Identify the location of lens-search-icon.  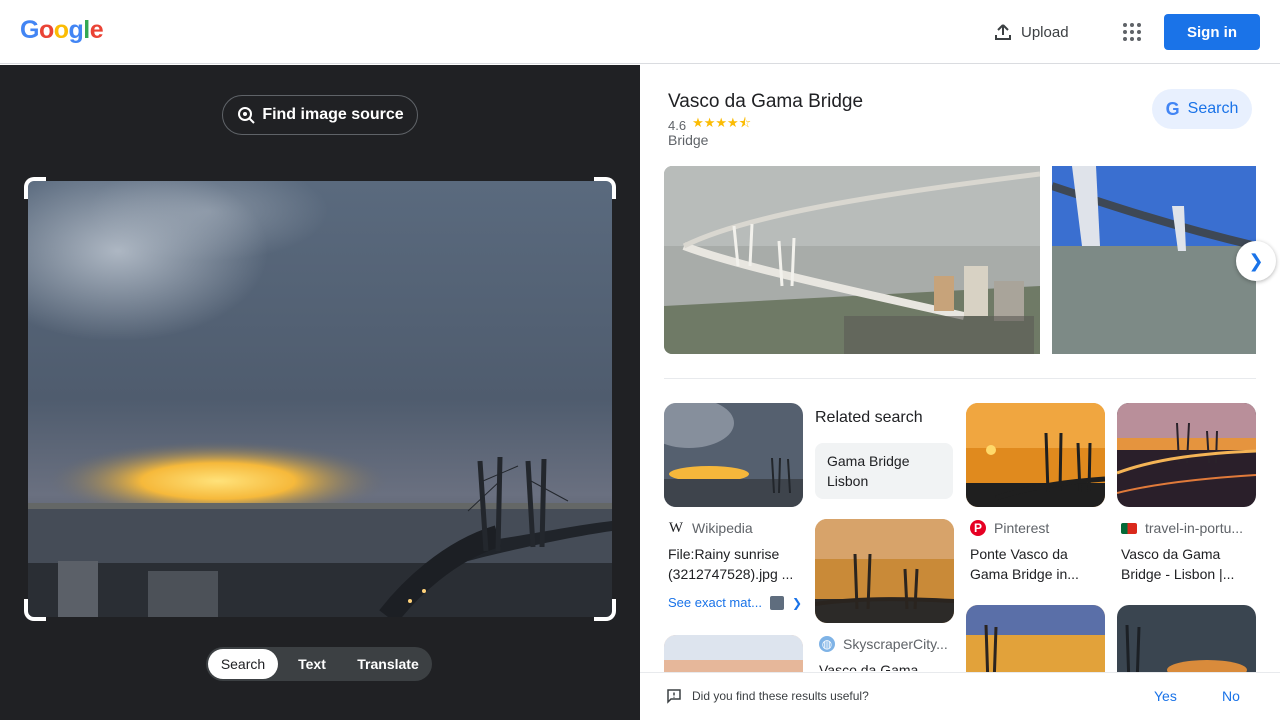
(247, 115).